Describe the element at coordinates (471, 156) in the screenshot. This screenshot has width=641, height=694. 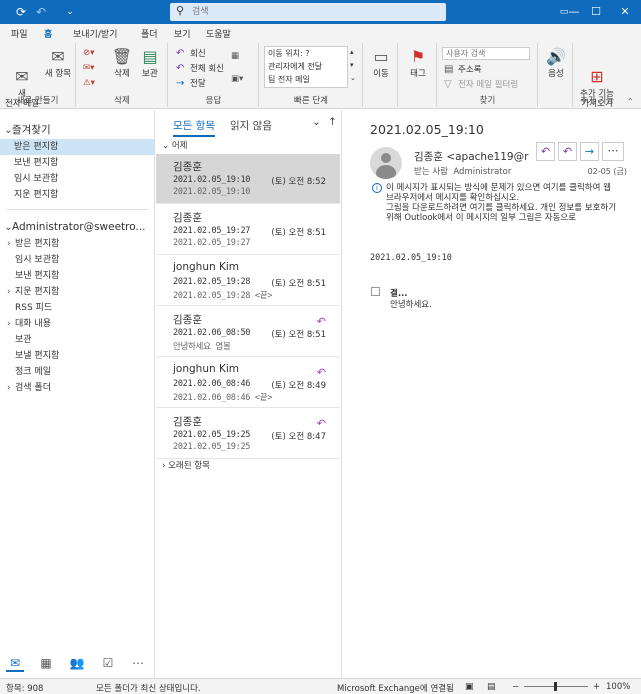
I see `sender-name: 김종훈 <apache119@r` at that location.